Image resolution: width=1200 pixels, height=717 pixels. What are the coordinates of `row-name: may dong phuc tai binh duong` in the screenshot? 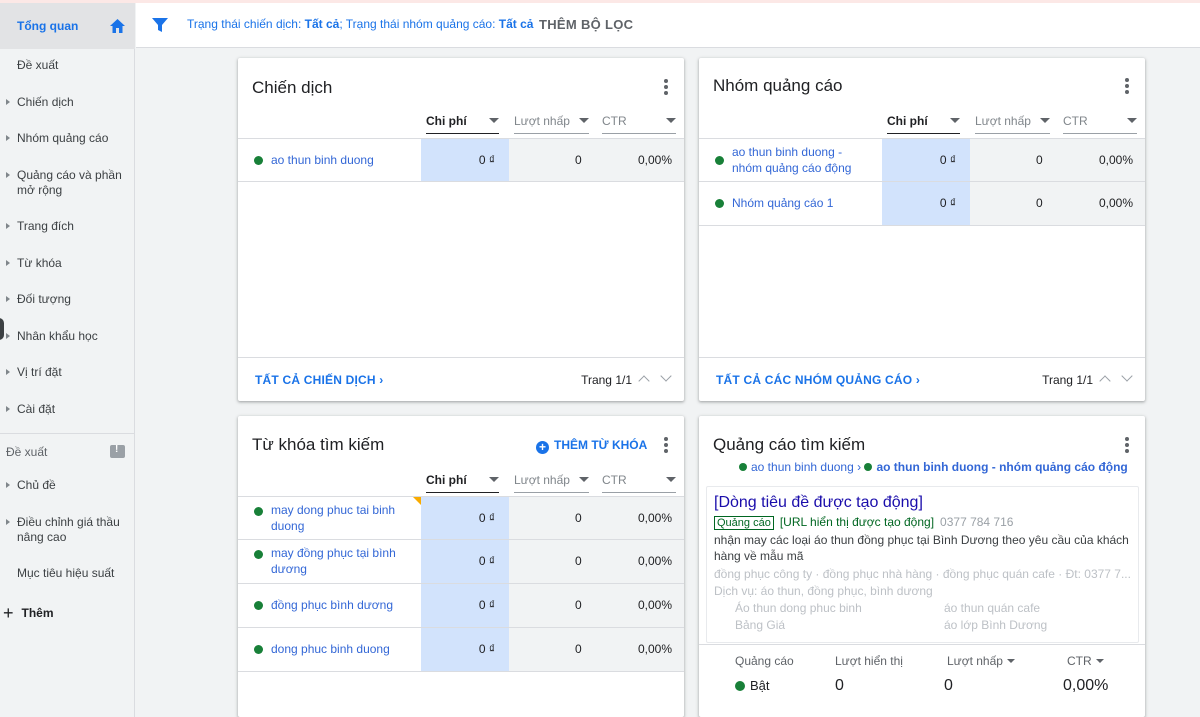 It's located at (341, 518).